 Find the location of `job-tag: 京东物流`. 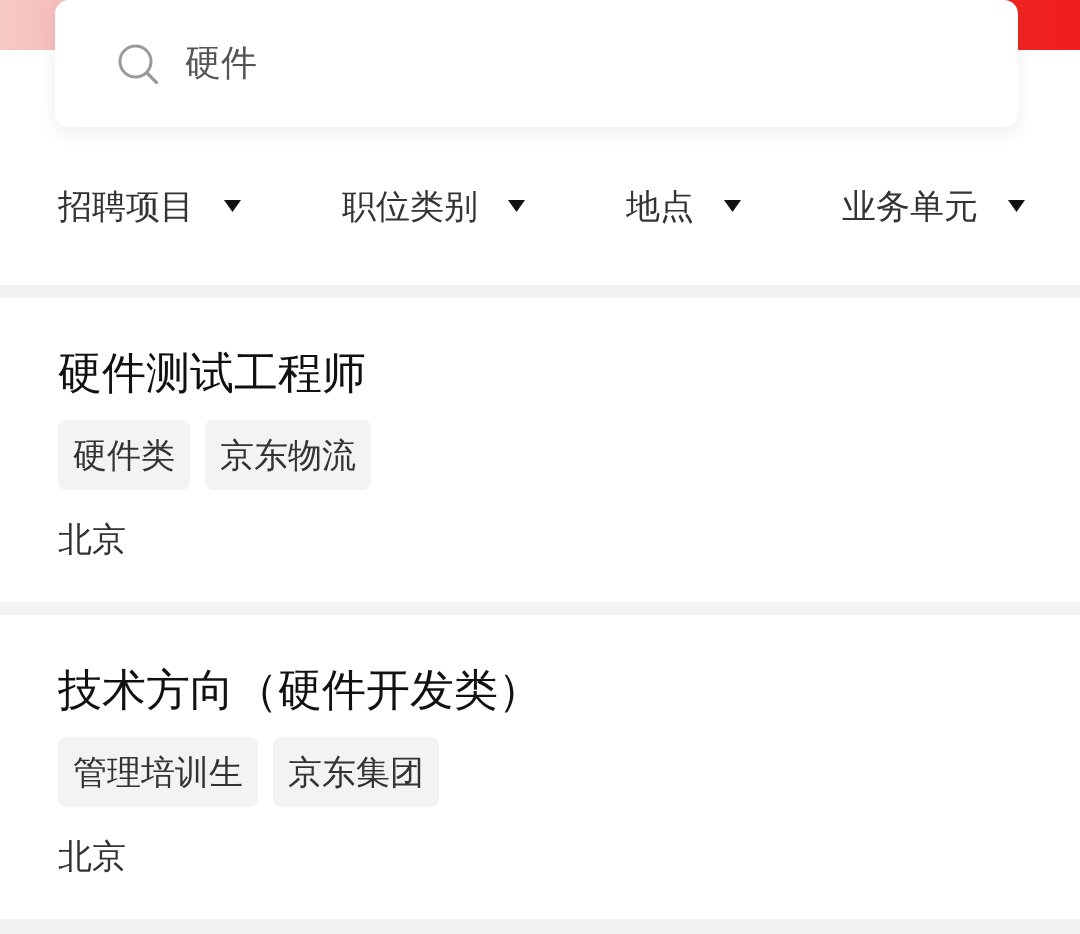

job-tag: 京东物流 is located at coordinates (288, 455).